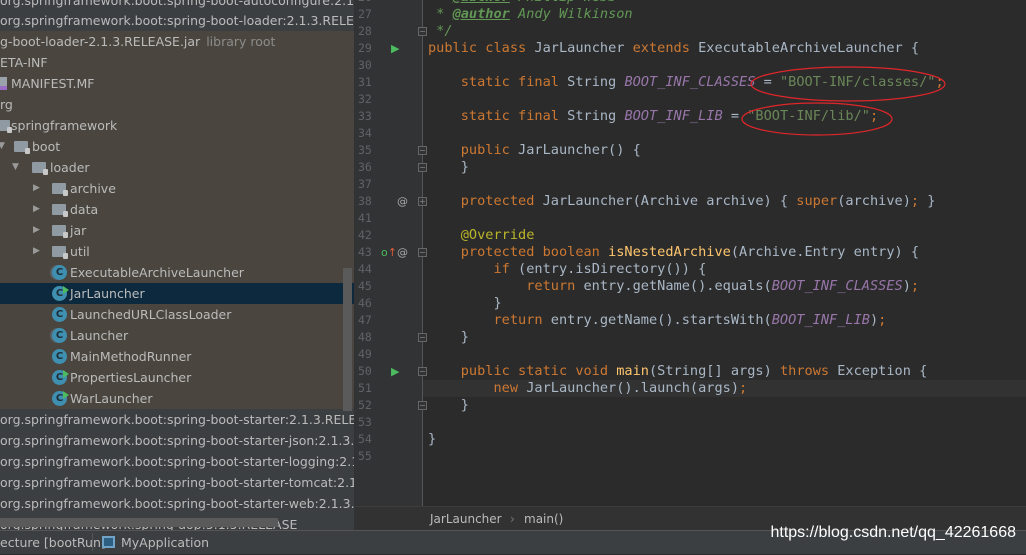 The height and width of the screenshot is (555, 1026). I want to click on tree-row: ▶ jar, so click(177, 230).